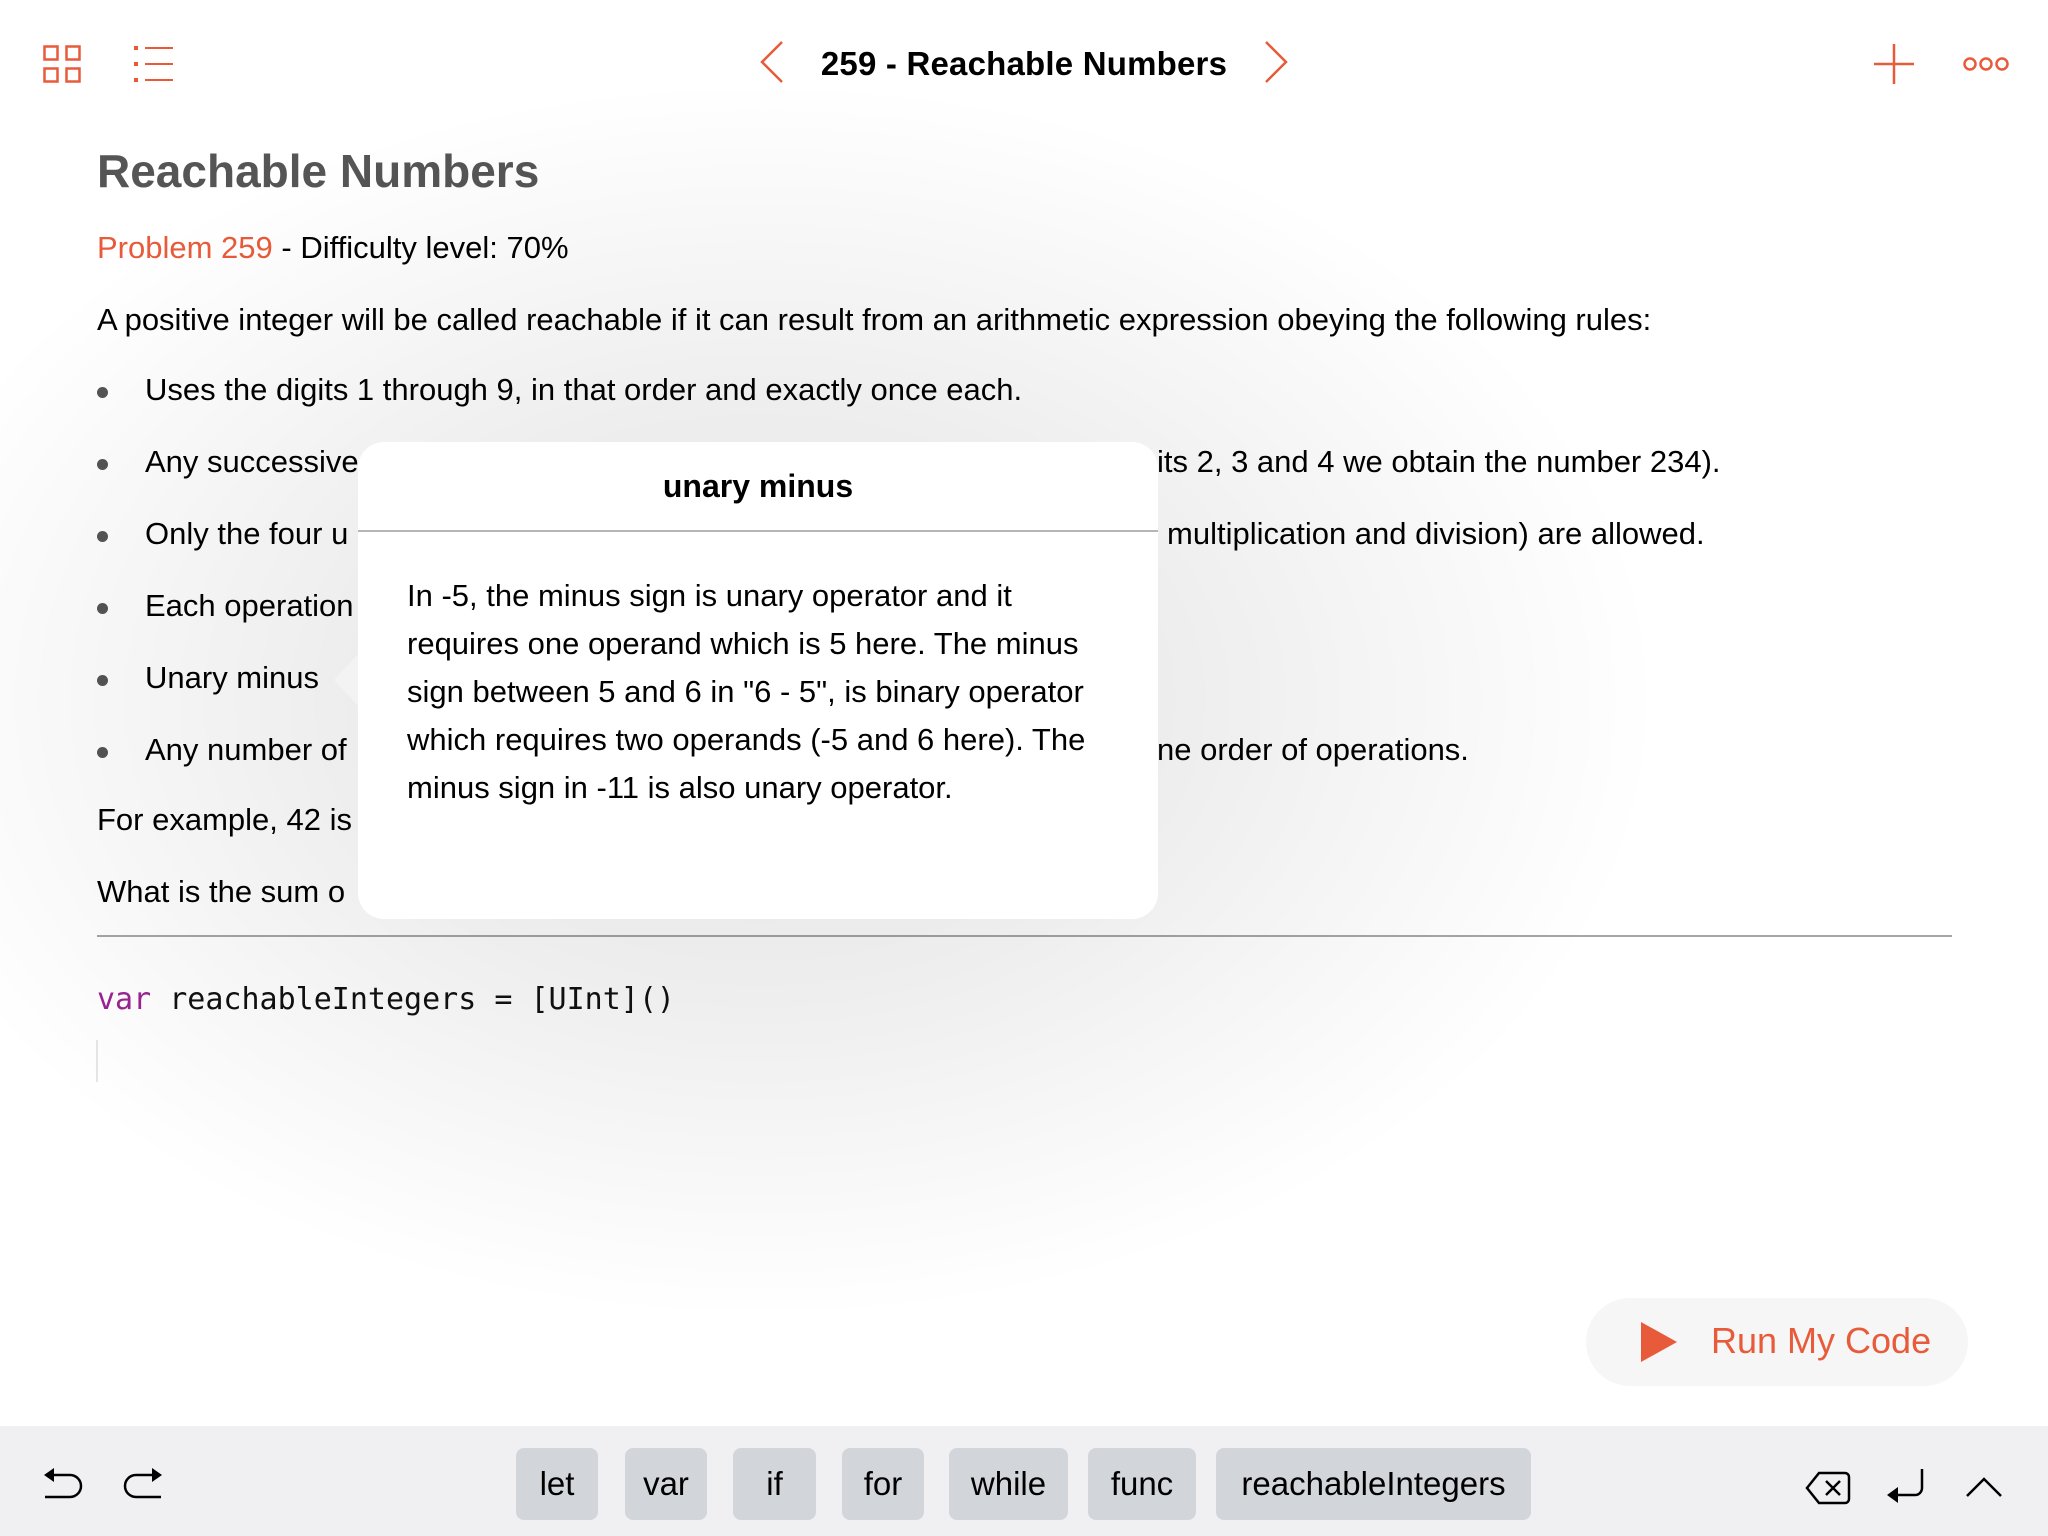 This screenshot has height=1536, width=2048. Describe the element at coordinates (420, 247) in the screenshot. I see `difficulty-text: - Difficulty level: 70%` at that location.